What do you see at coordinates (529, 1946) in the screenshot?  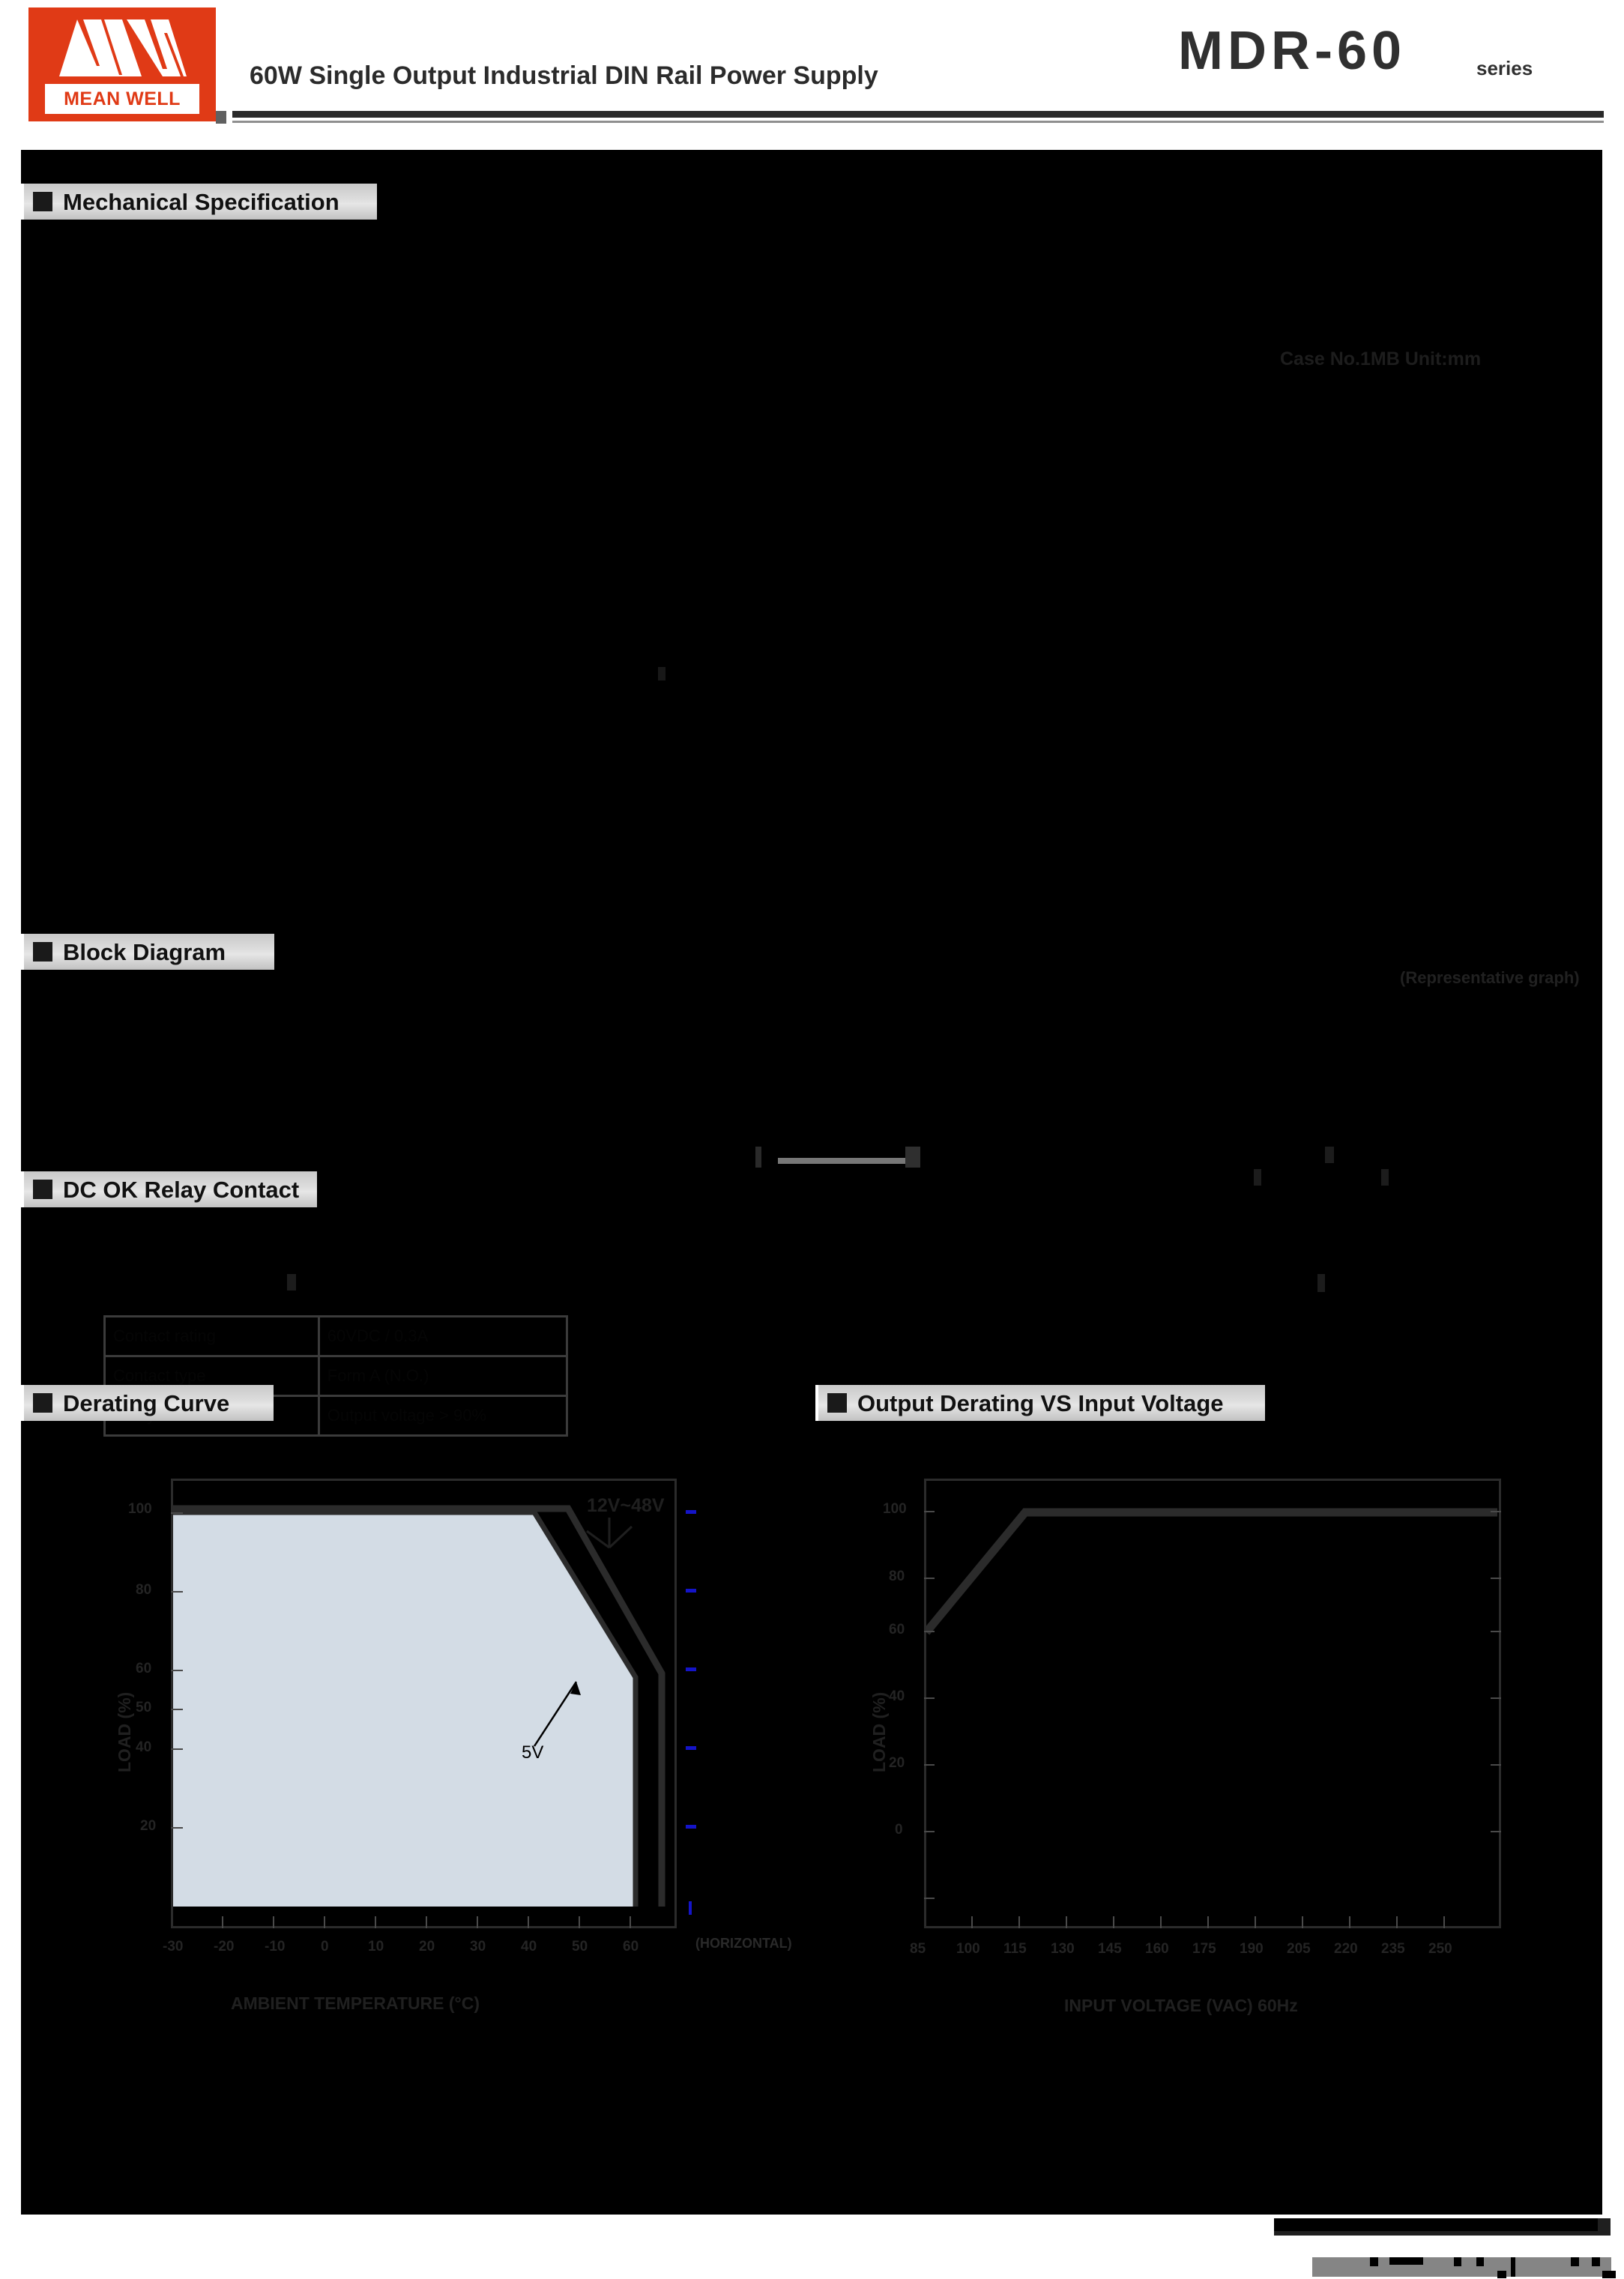 I see `chart1-xtick-label: 40` at bounding box center [529, 1946].